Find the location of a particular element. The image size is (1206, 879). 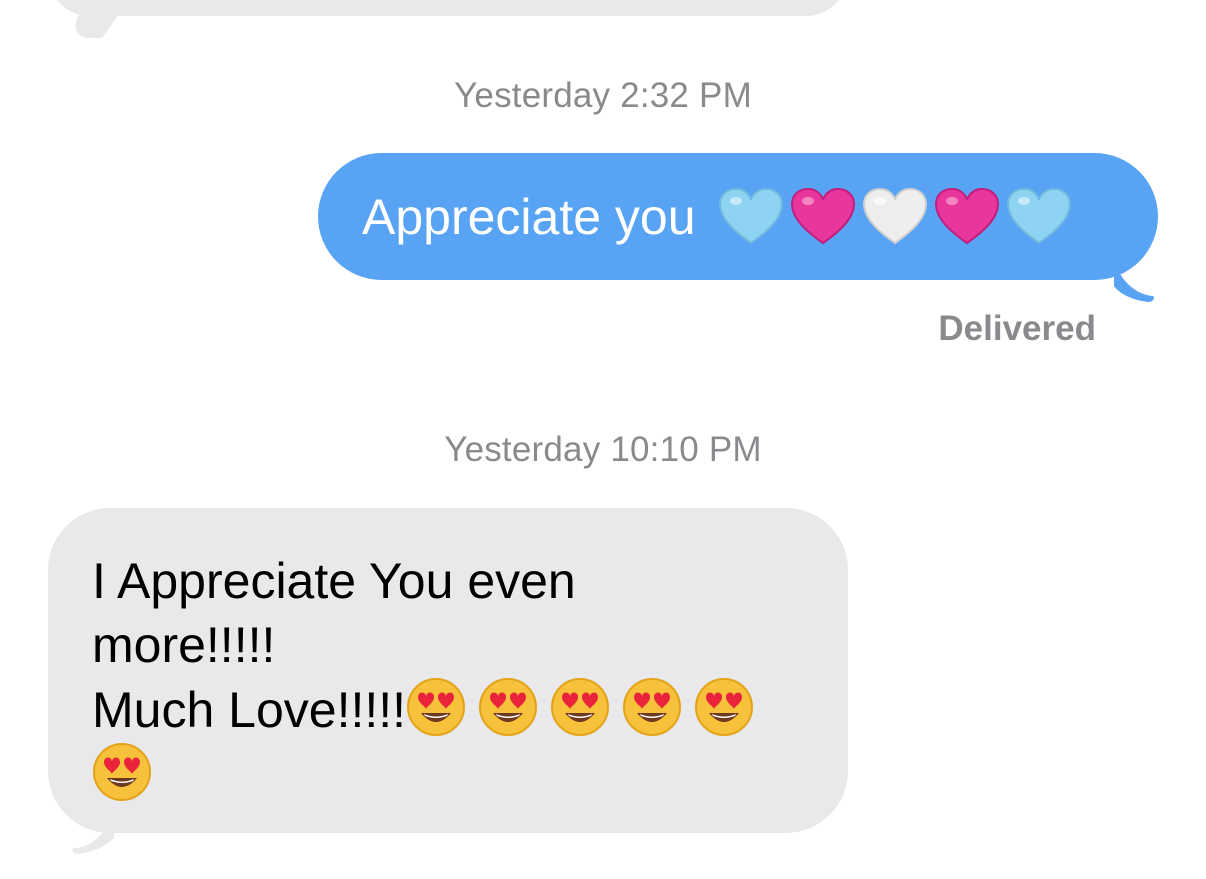

timestamp: Yesterday 2:32 PM is located at coordinates (603, 95).